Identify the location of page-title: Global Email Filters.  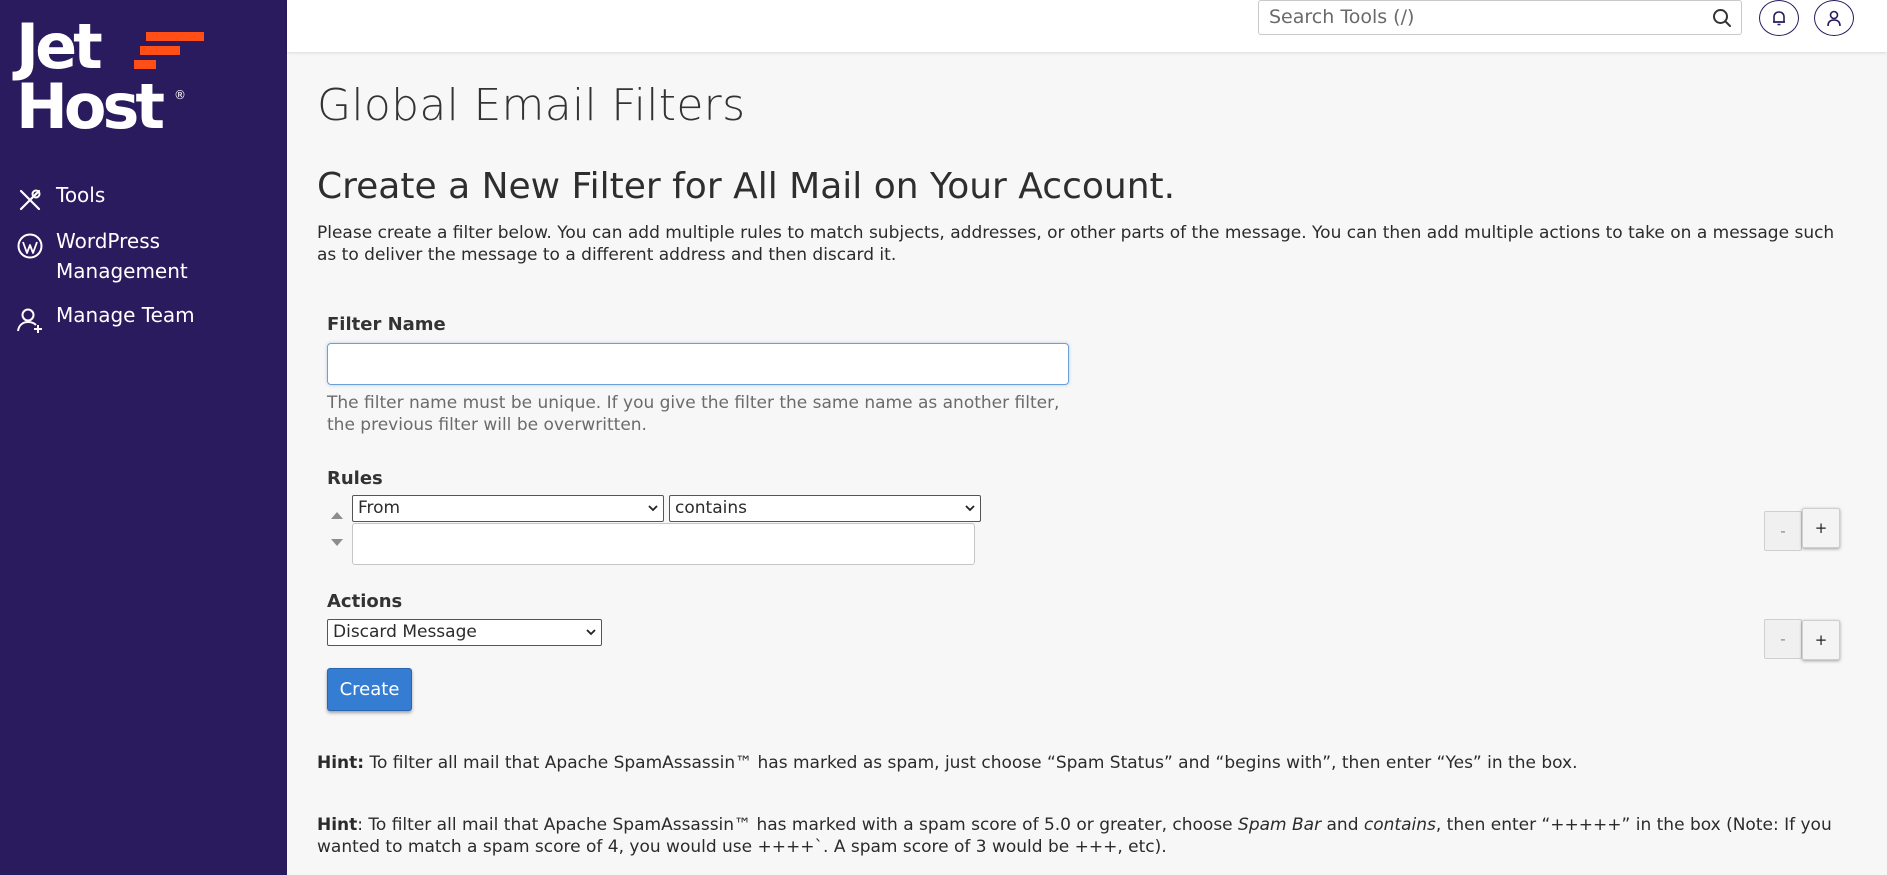
(531, 105).